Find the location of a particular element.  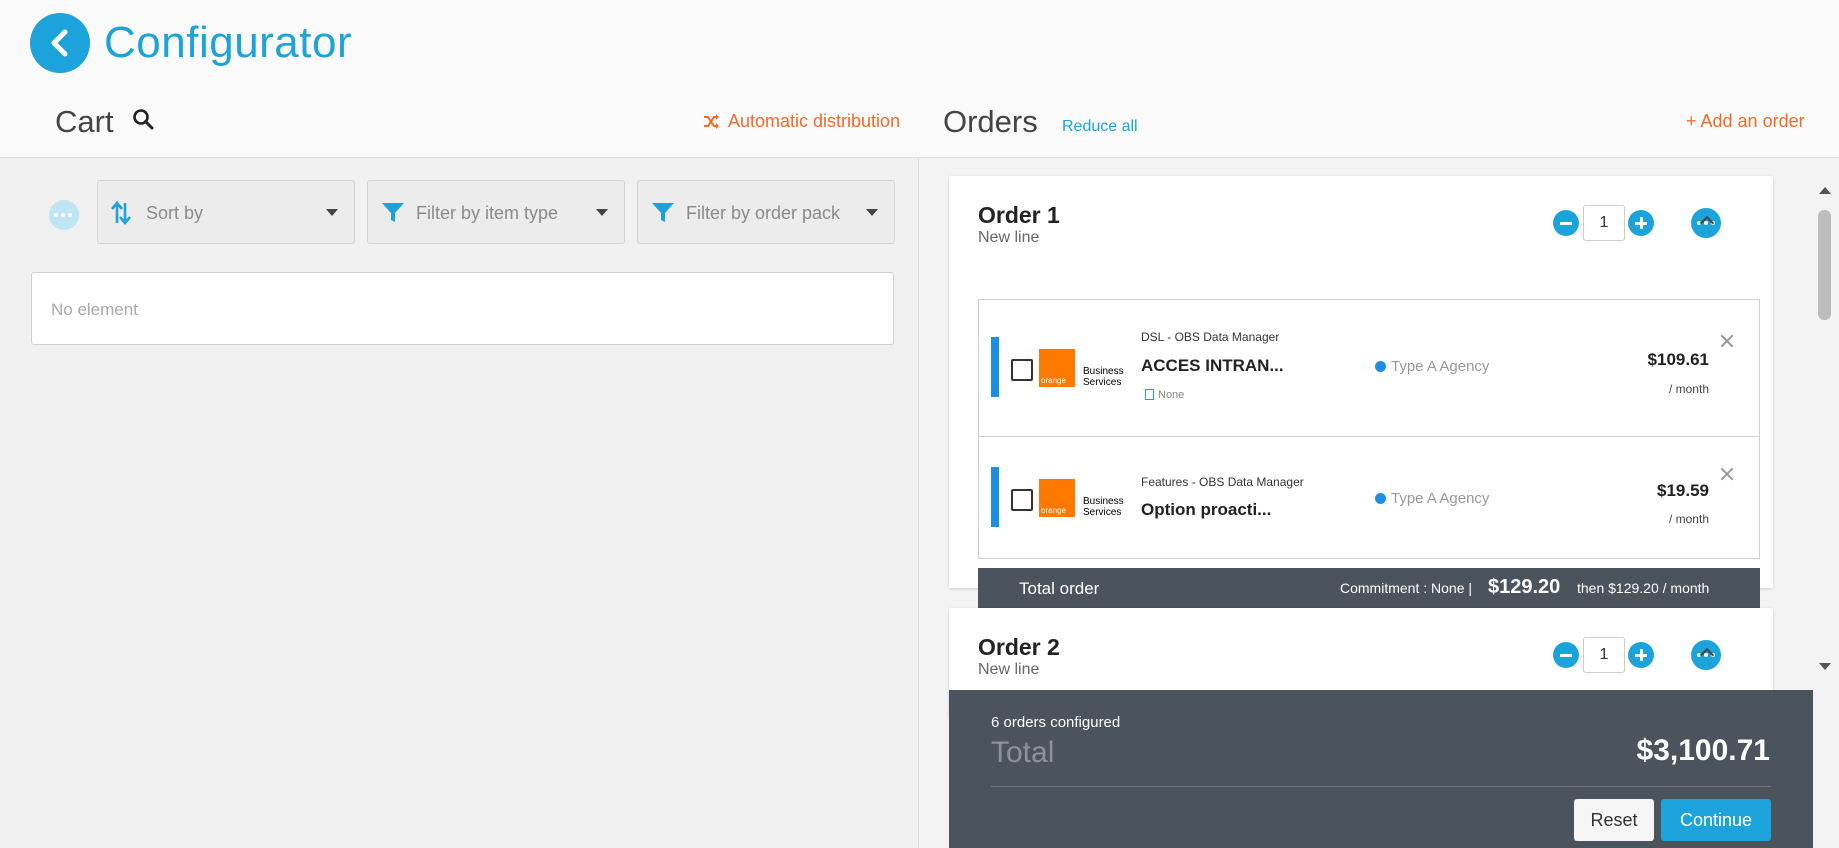

orders-title: Orders is located at coordinates (990, 121).